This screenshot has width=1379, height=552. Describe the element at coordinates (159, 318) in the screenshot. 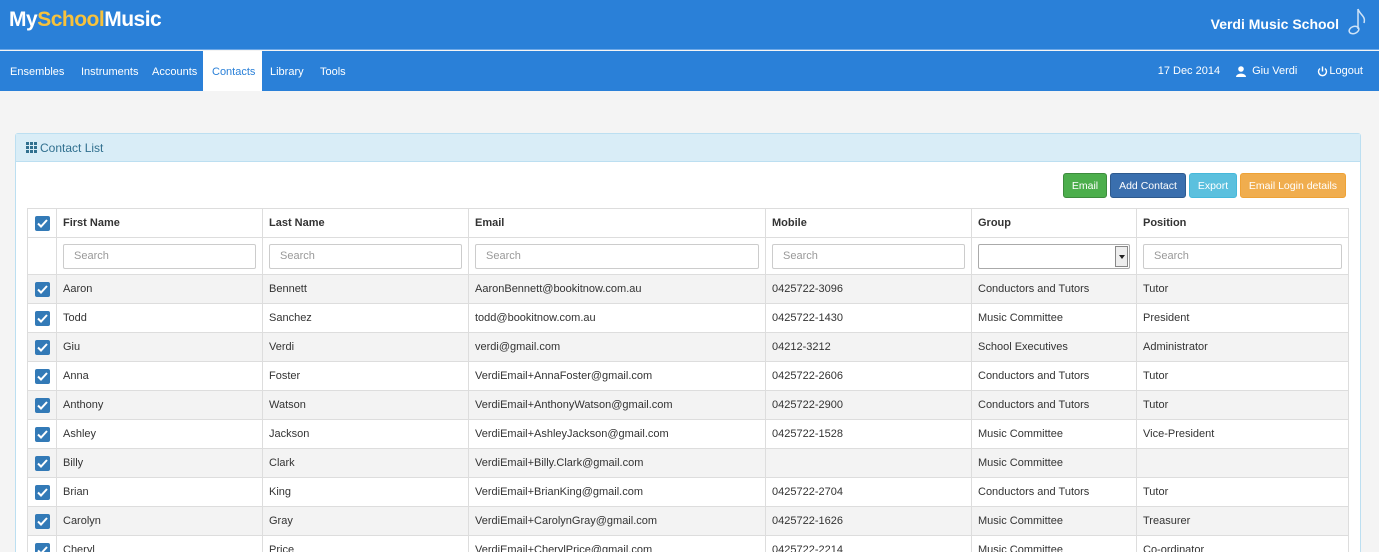

I see `cell-first-name: Todd` at that location.